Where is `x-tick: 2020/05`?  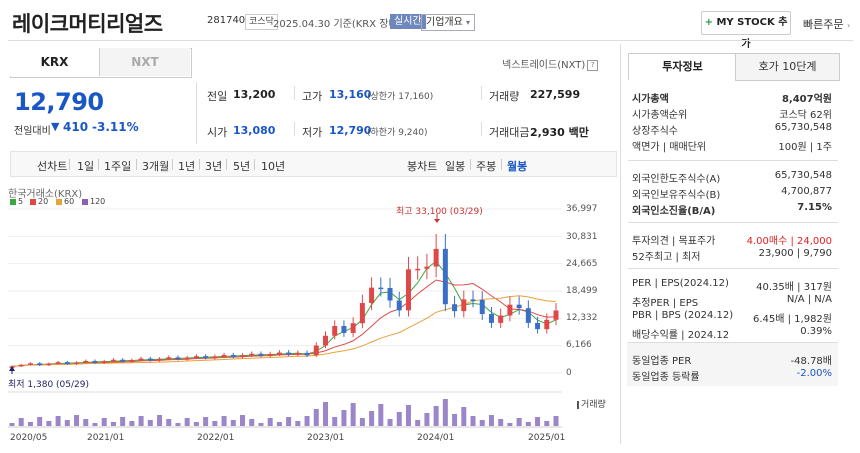 x-tick: 2020/05 is located at coordinates (29, 438).